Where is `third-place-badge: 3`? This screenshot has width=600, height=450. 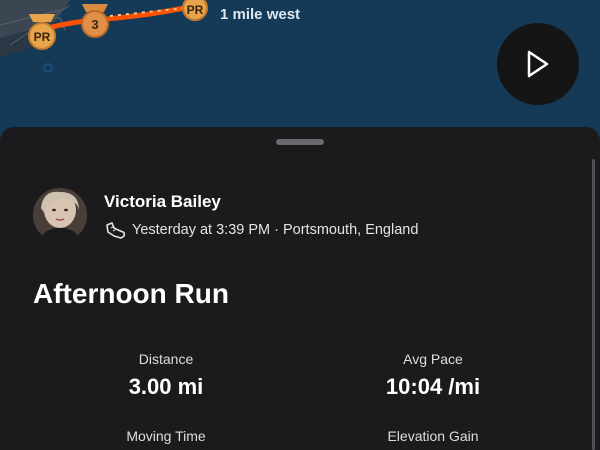
third-place-badge: 3 is located at coordinates (95, 23).